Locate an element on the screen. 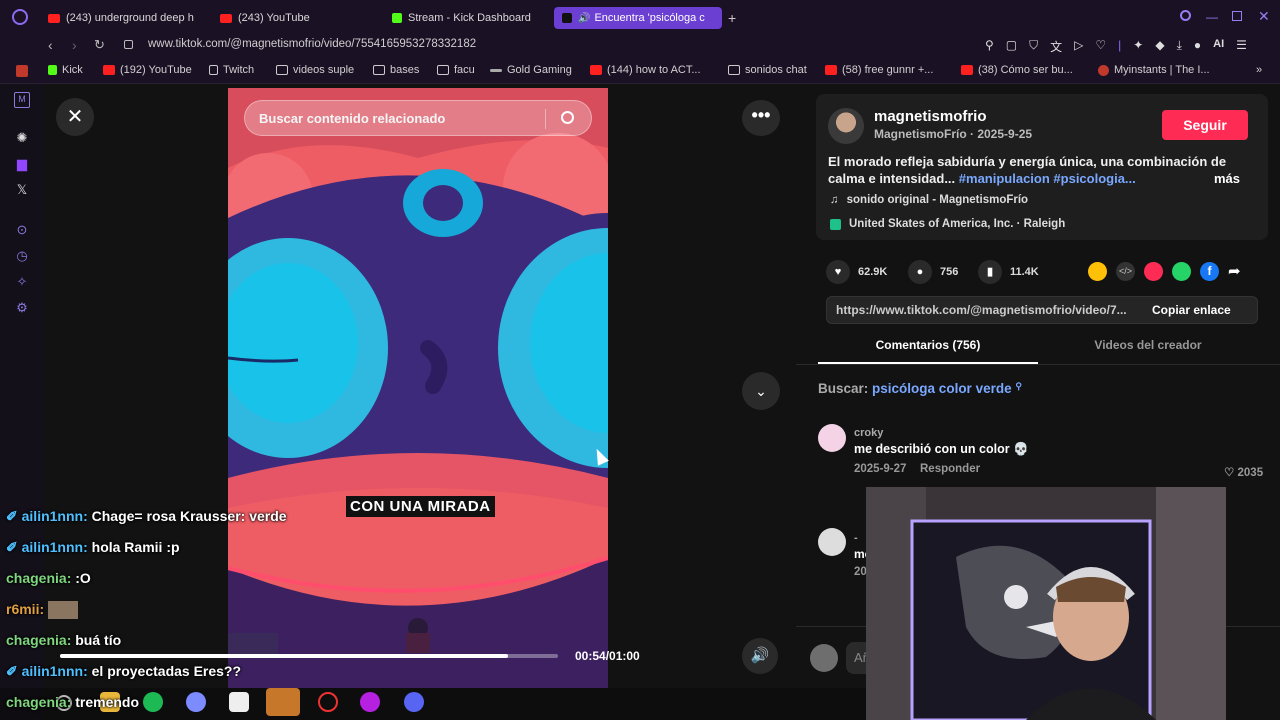 This screenshot has height=720, width=1280. creator-avatar is located at coordinates (846, 126).